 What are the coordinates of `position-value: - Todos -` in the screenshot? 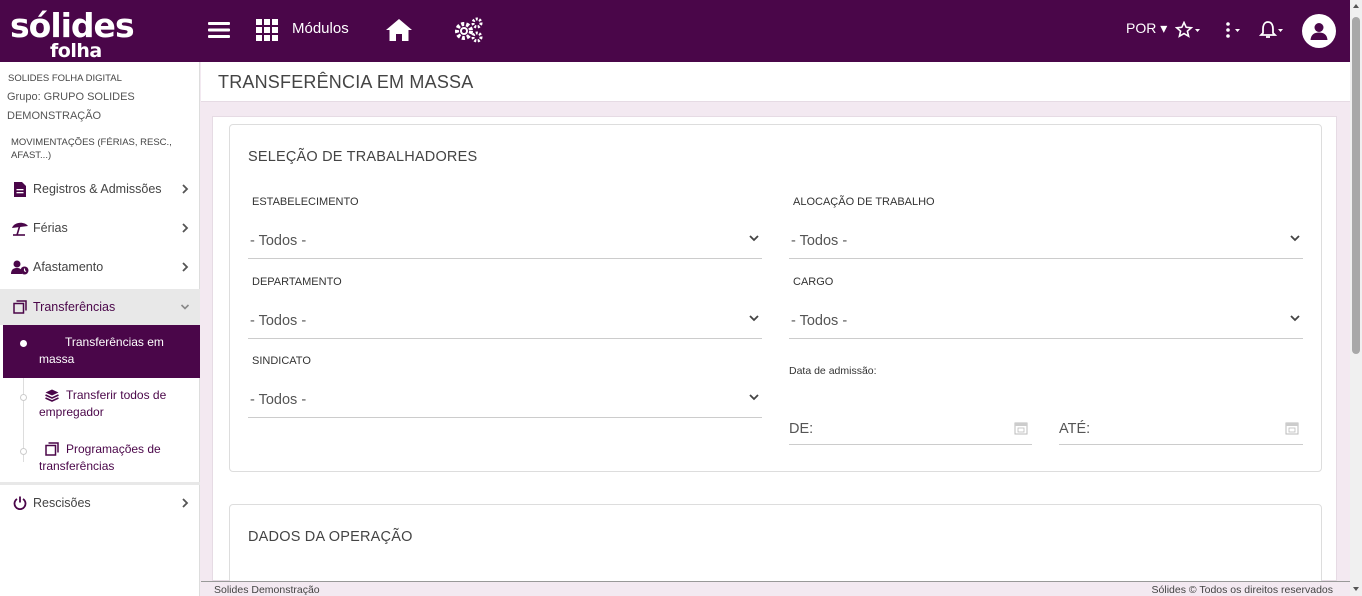 It's located at (819, 321).